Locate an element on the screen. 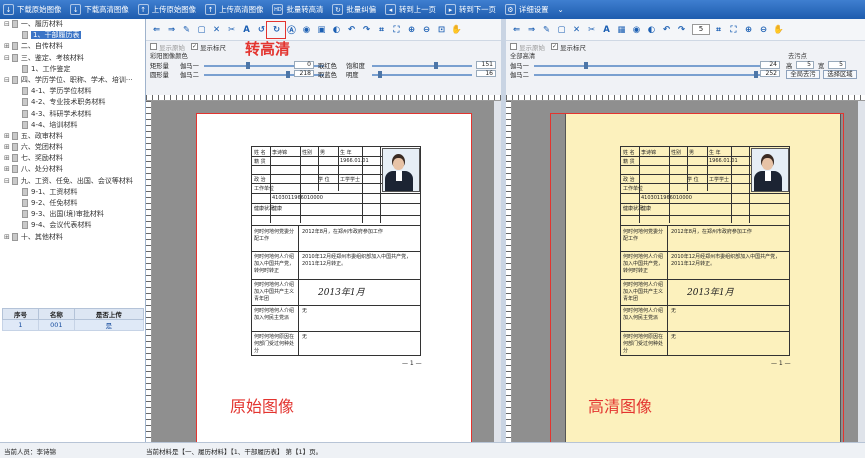 Image resolution: width=865 pixels, height=458 pixels. height-value: 5 is located at coordinates (805, 65).